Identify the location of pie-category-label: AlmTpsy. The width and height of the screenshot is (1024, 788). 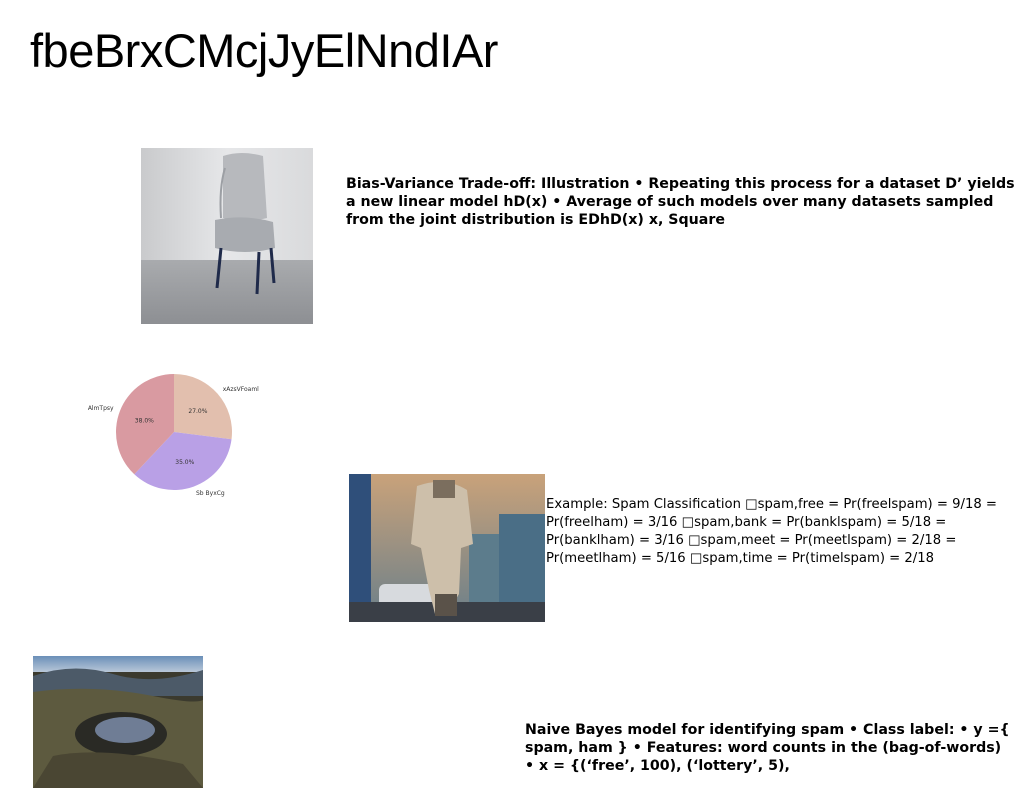
(101, 408).